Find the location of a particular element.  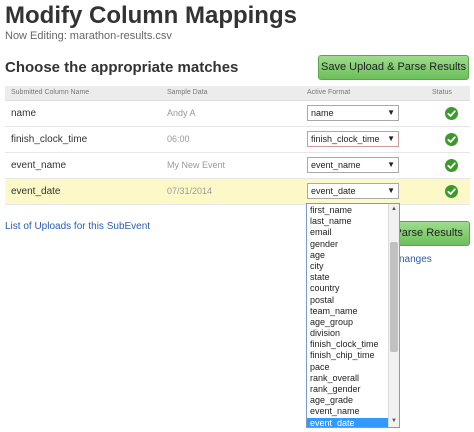

changes-link: nanges is located at coordinates (415, 259).